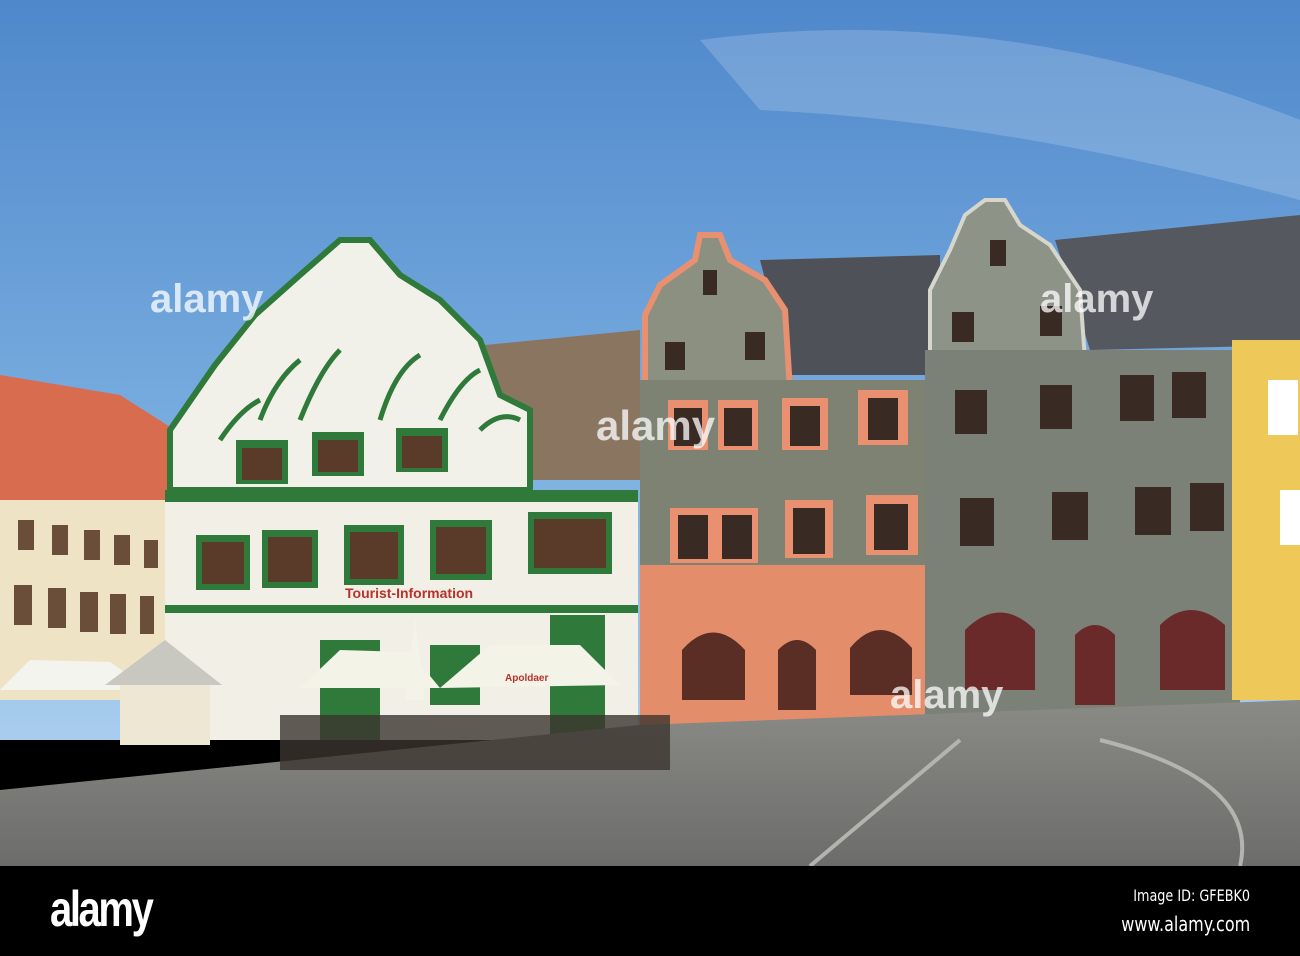 Image resolution: width=1300 pixels, height=956 pixels. I want to click on yellow-building, so click(1266, 520).